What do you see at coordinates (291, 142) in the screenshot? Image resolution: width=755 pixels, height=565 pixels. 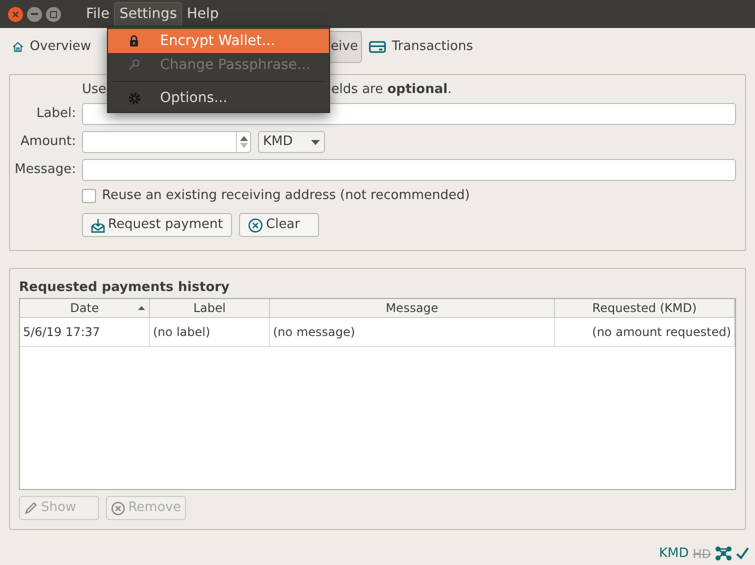 I see `unit-dropdown: KMD` at bounding box center [291, 142].